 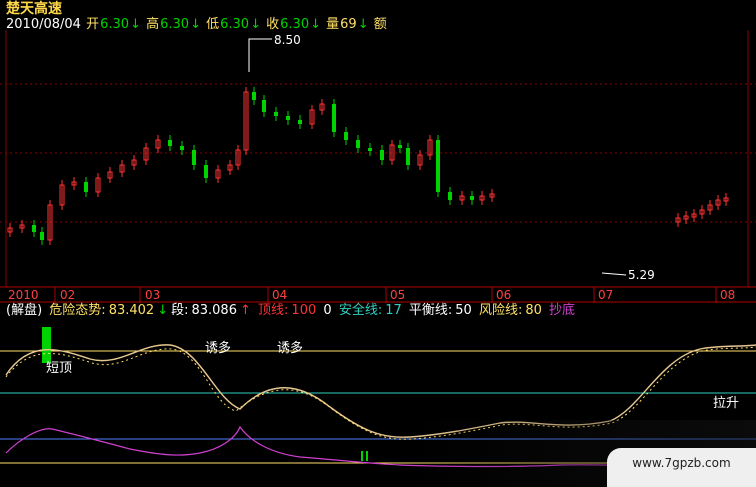 I want to click on high-marker-label: 8.50, so click(x=287, y=40).